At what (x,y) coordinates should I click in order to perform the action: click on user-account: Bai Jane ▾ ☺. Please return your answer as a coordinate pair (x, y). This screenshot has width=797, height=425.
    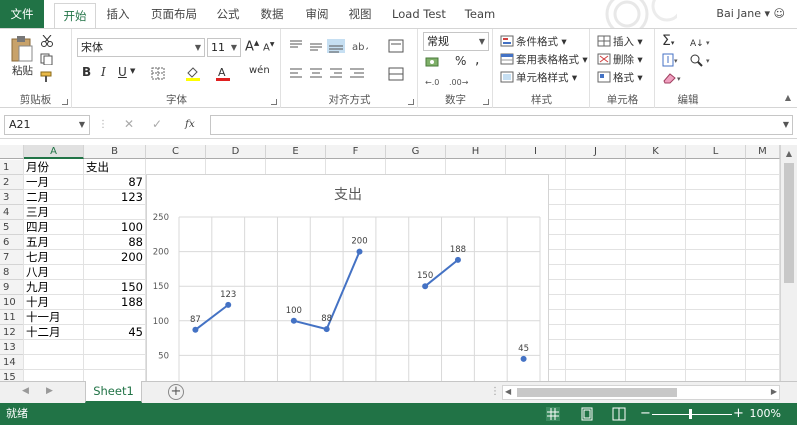
    Looking at the image, I should click on (750, 14).